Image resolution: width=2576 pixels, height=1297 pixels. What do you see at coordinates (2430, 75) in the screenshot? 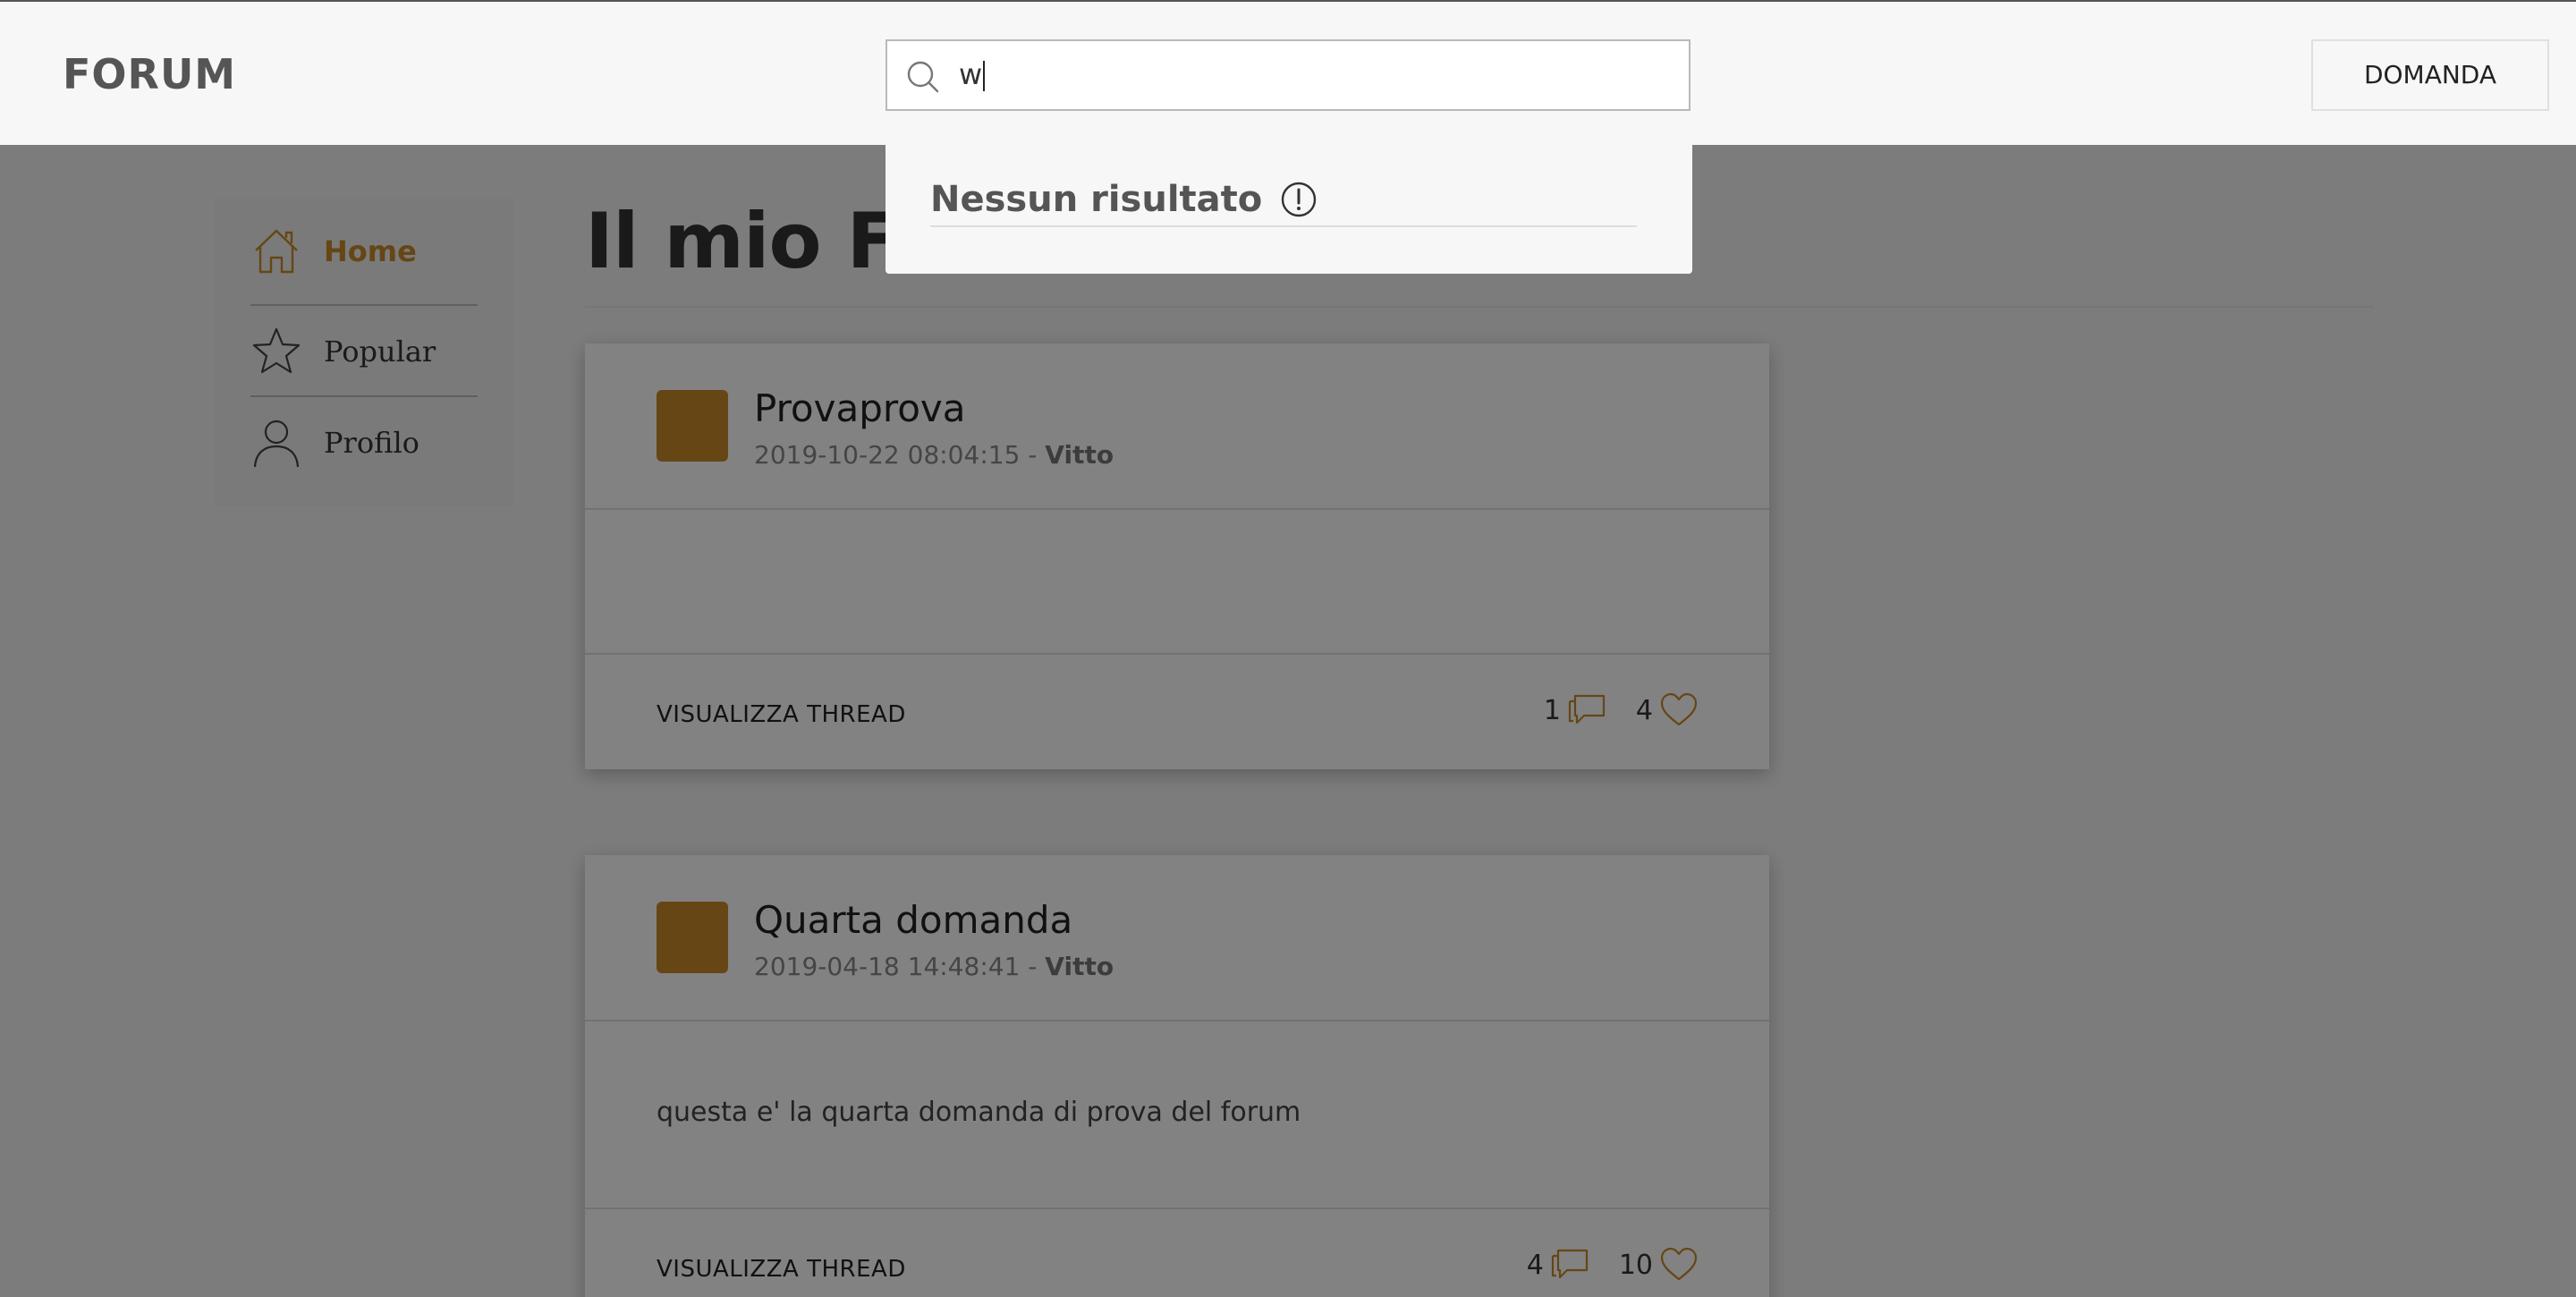
I see `ask-question-button: DOMANDA` at bounding box center [2430, 75].